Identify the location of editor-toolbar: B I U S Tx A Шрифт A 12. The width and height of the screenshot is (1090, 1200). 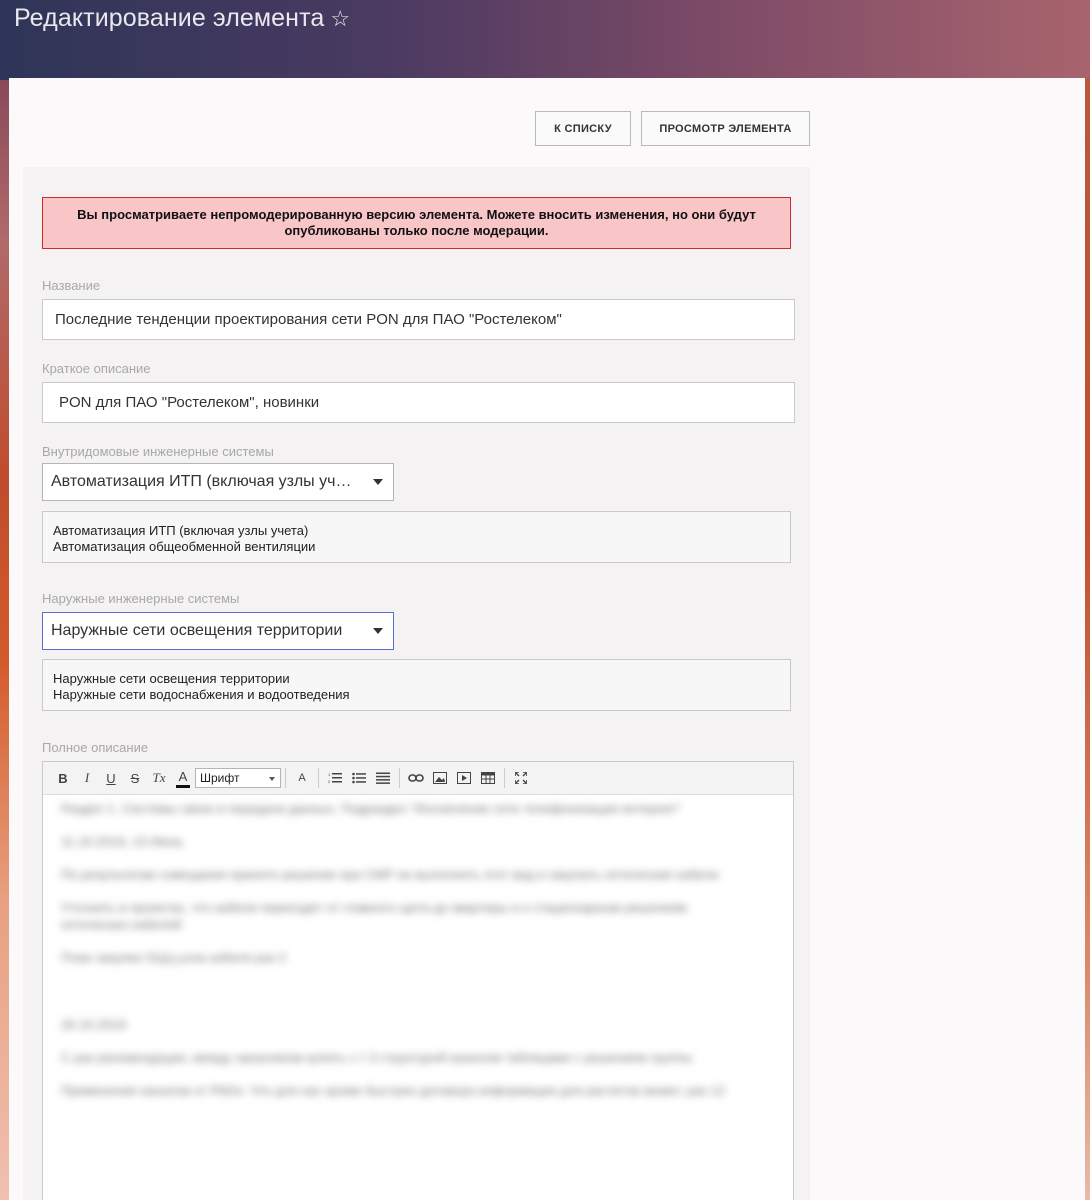
(418, 778).